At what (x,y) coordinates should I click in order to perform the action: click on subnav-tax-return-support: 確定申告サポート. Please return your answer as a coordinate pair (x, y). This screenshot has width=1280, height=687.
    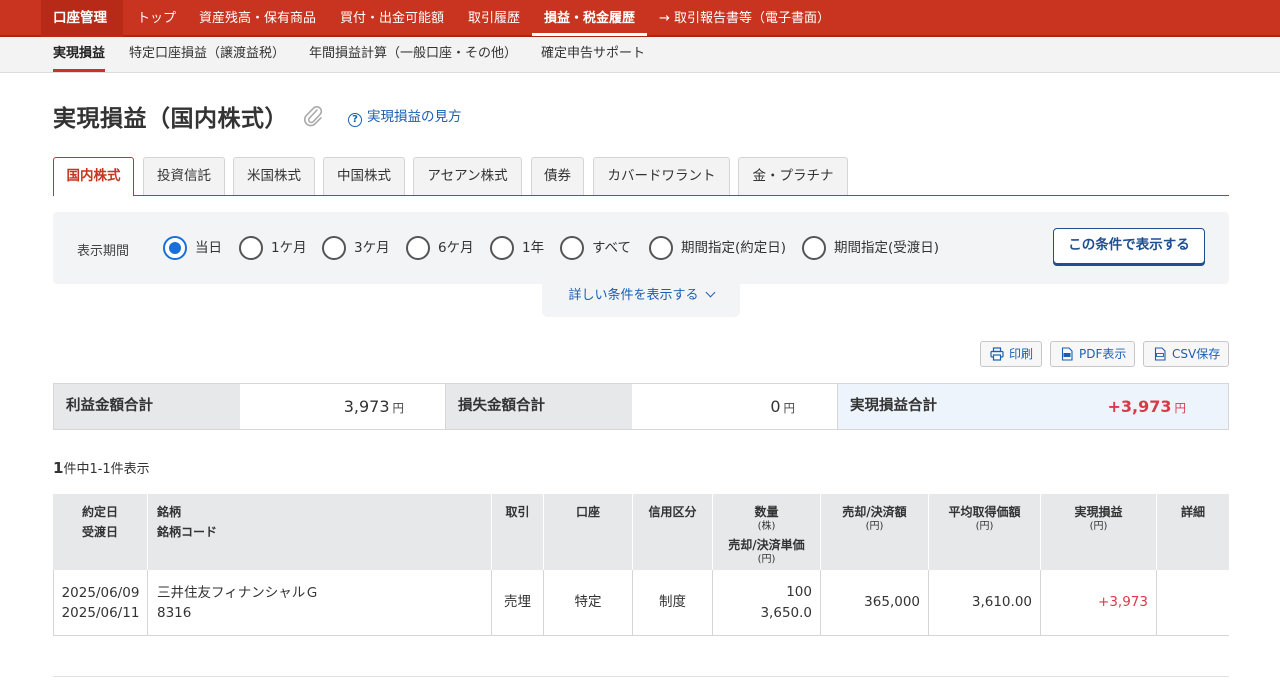
    Looking at the image, I should click on (593, 54).